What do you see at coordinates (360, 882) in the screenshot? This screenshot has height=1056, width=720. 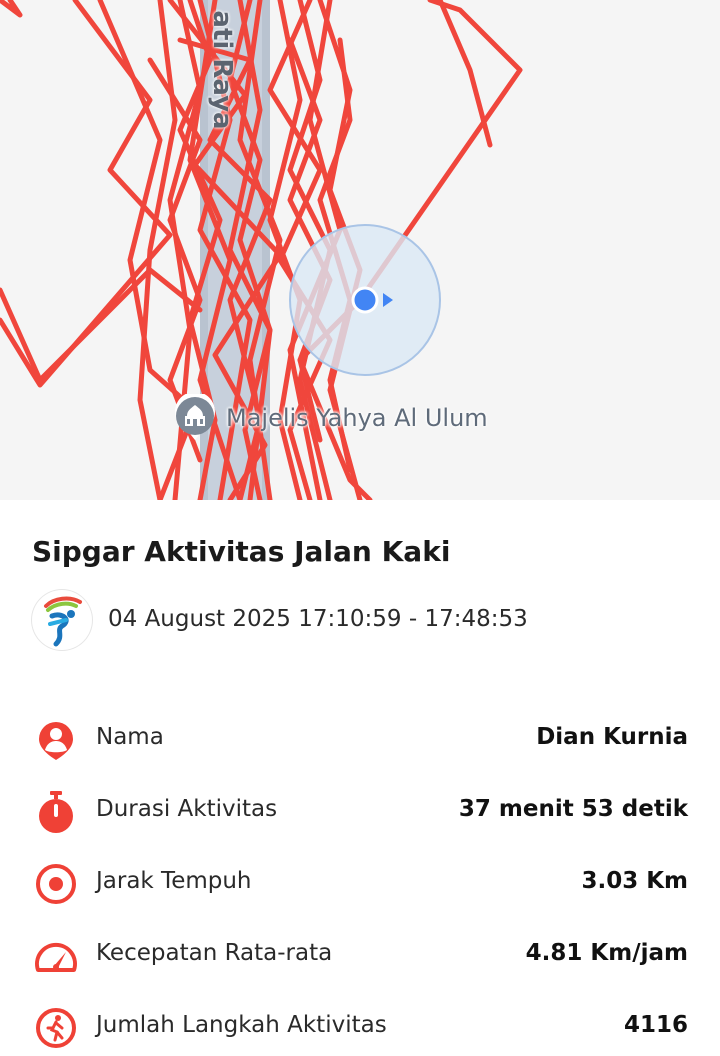 I see `stat-row-jarak: Jarak Tempuh 3.03 Km` at bounding box center [360, 882].